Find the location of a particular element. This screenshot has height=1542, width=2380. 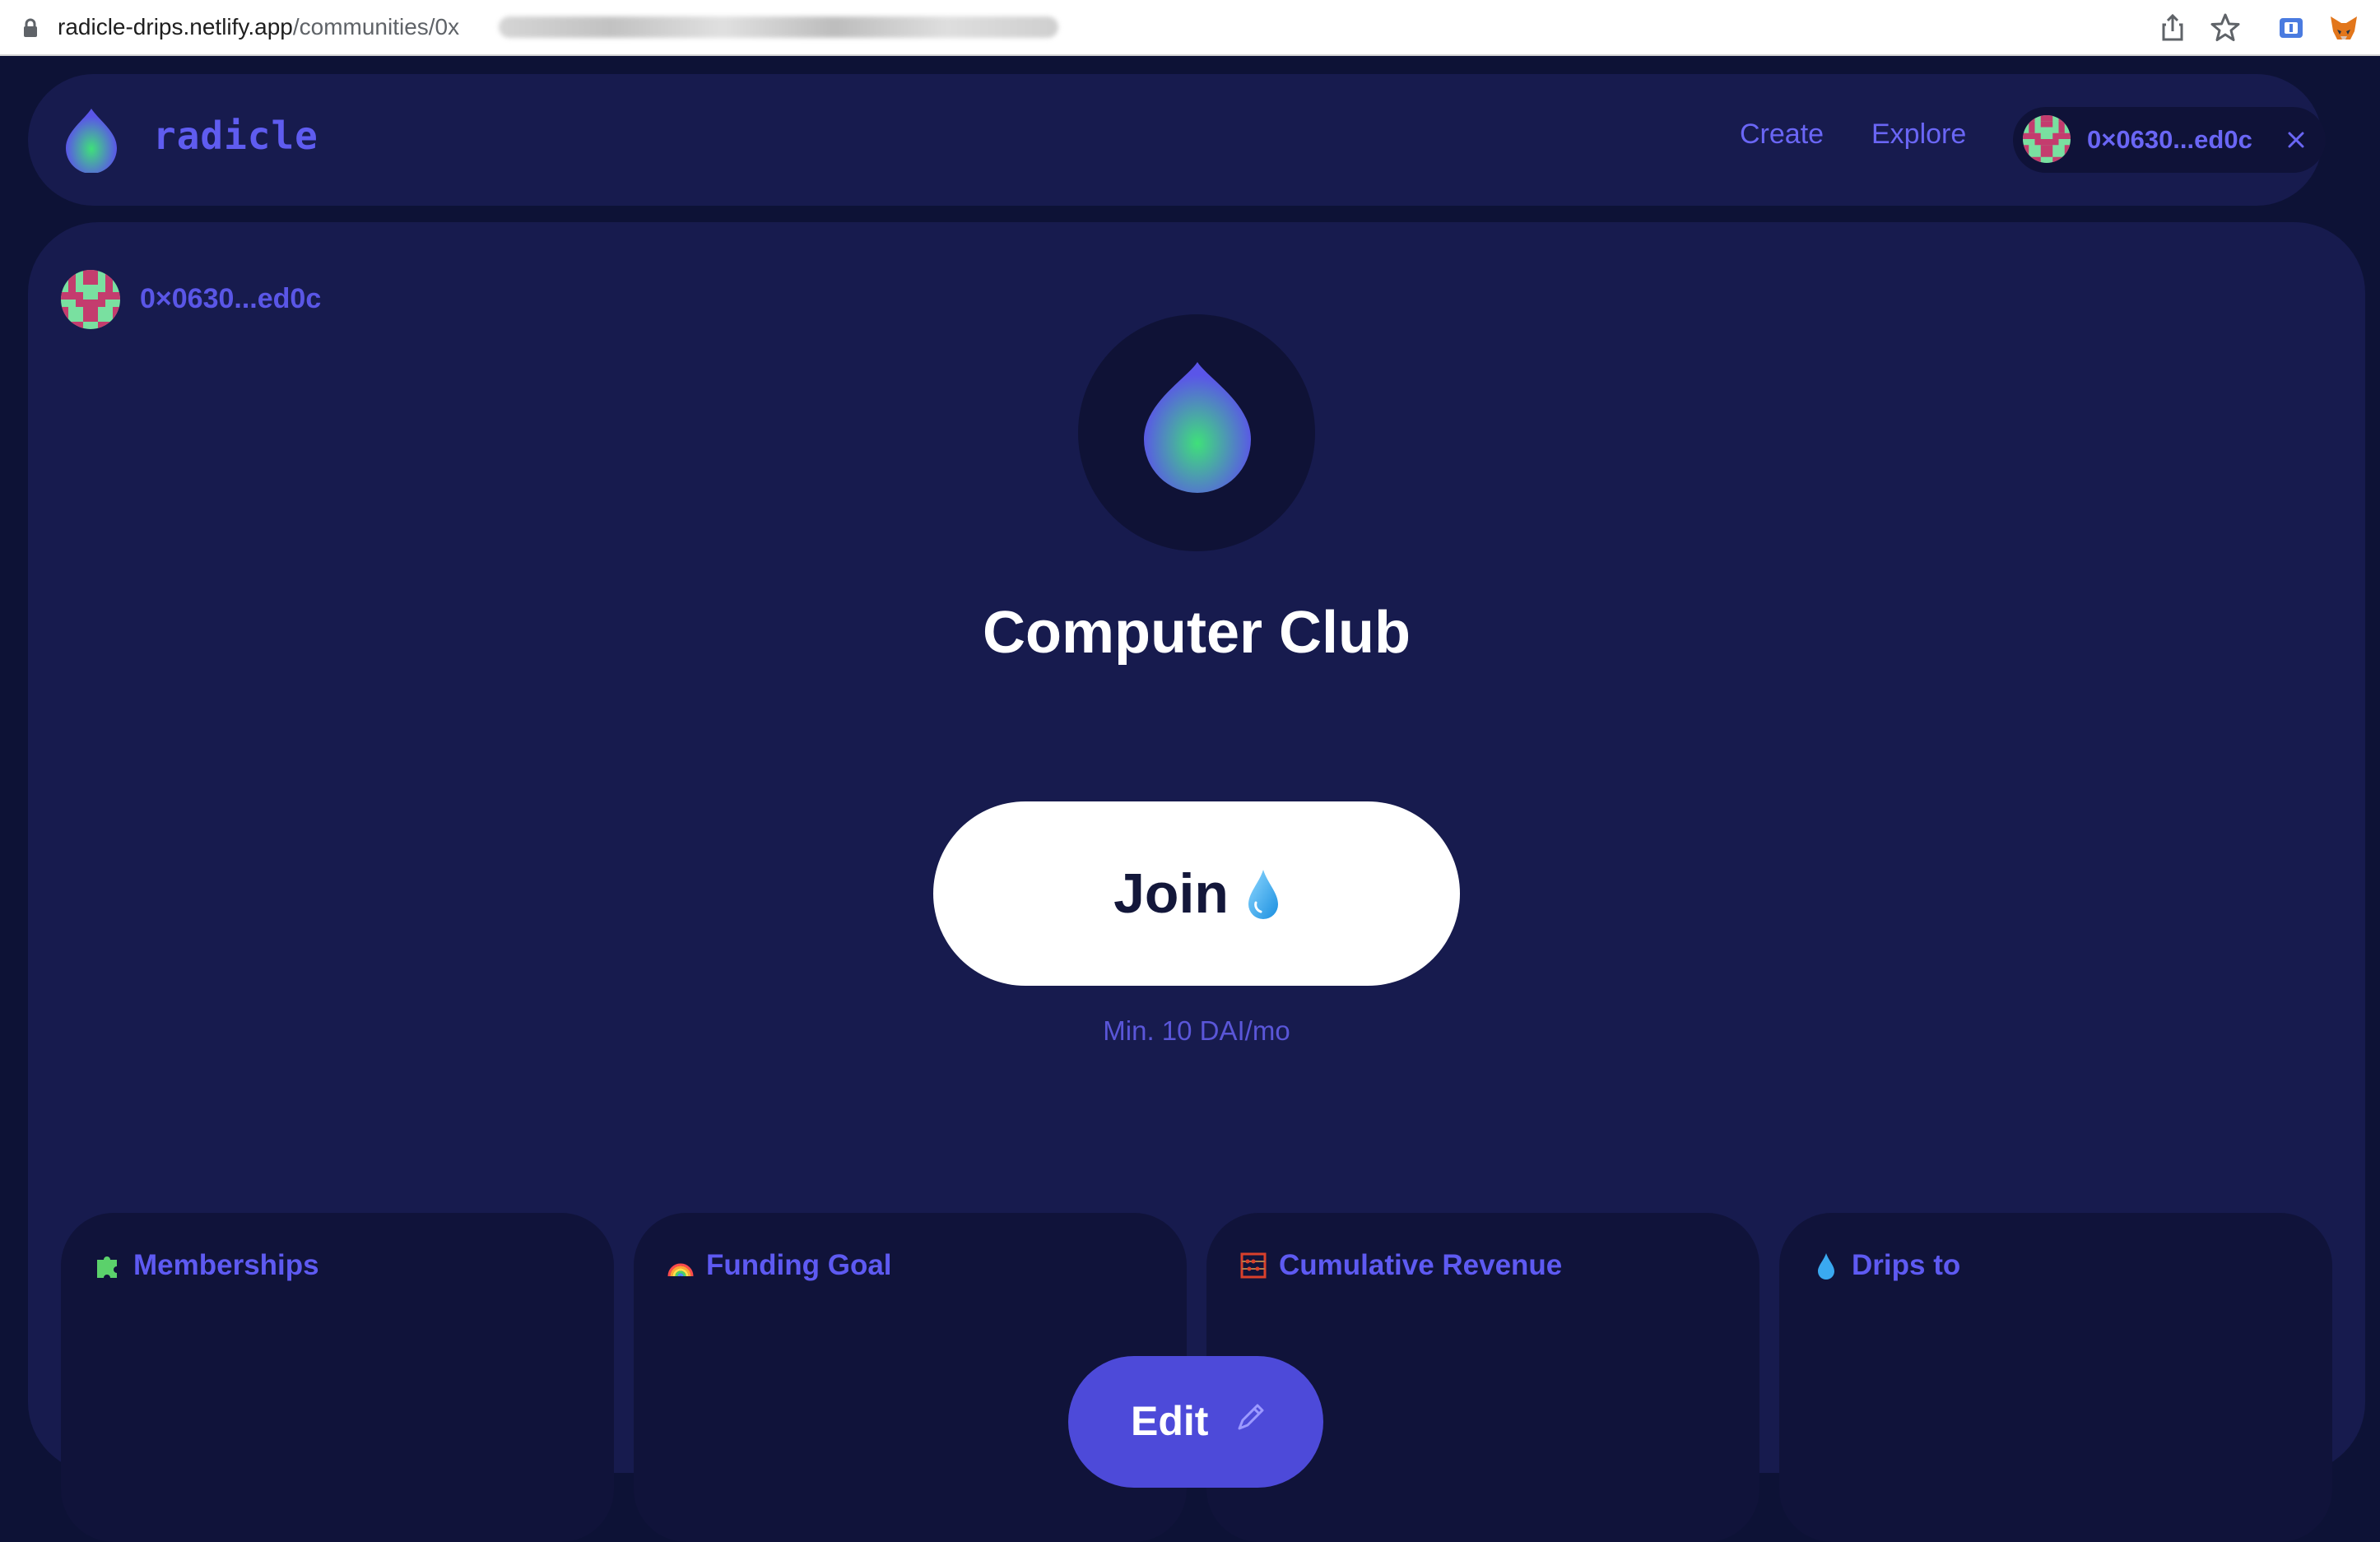

abacus-icon is located at coordinates (1253, 1265).